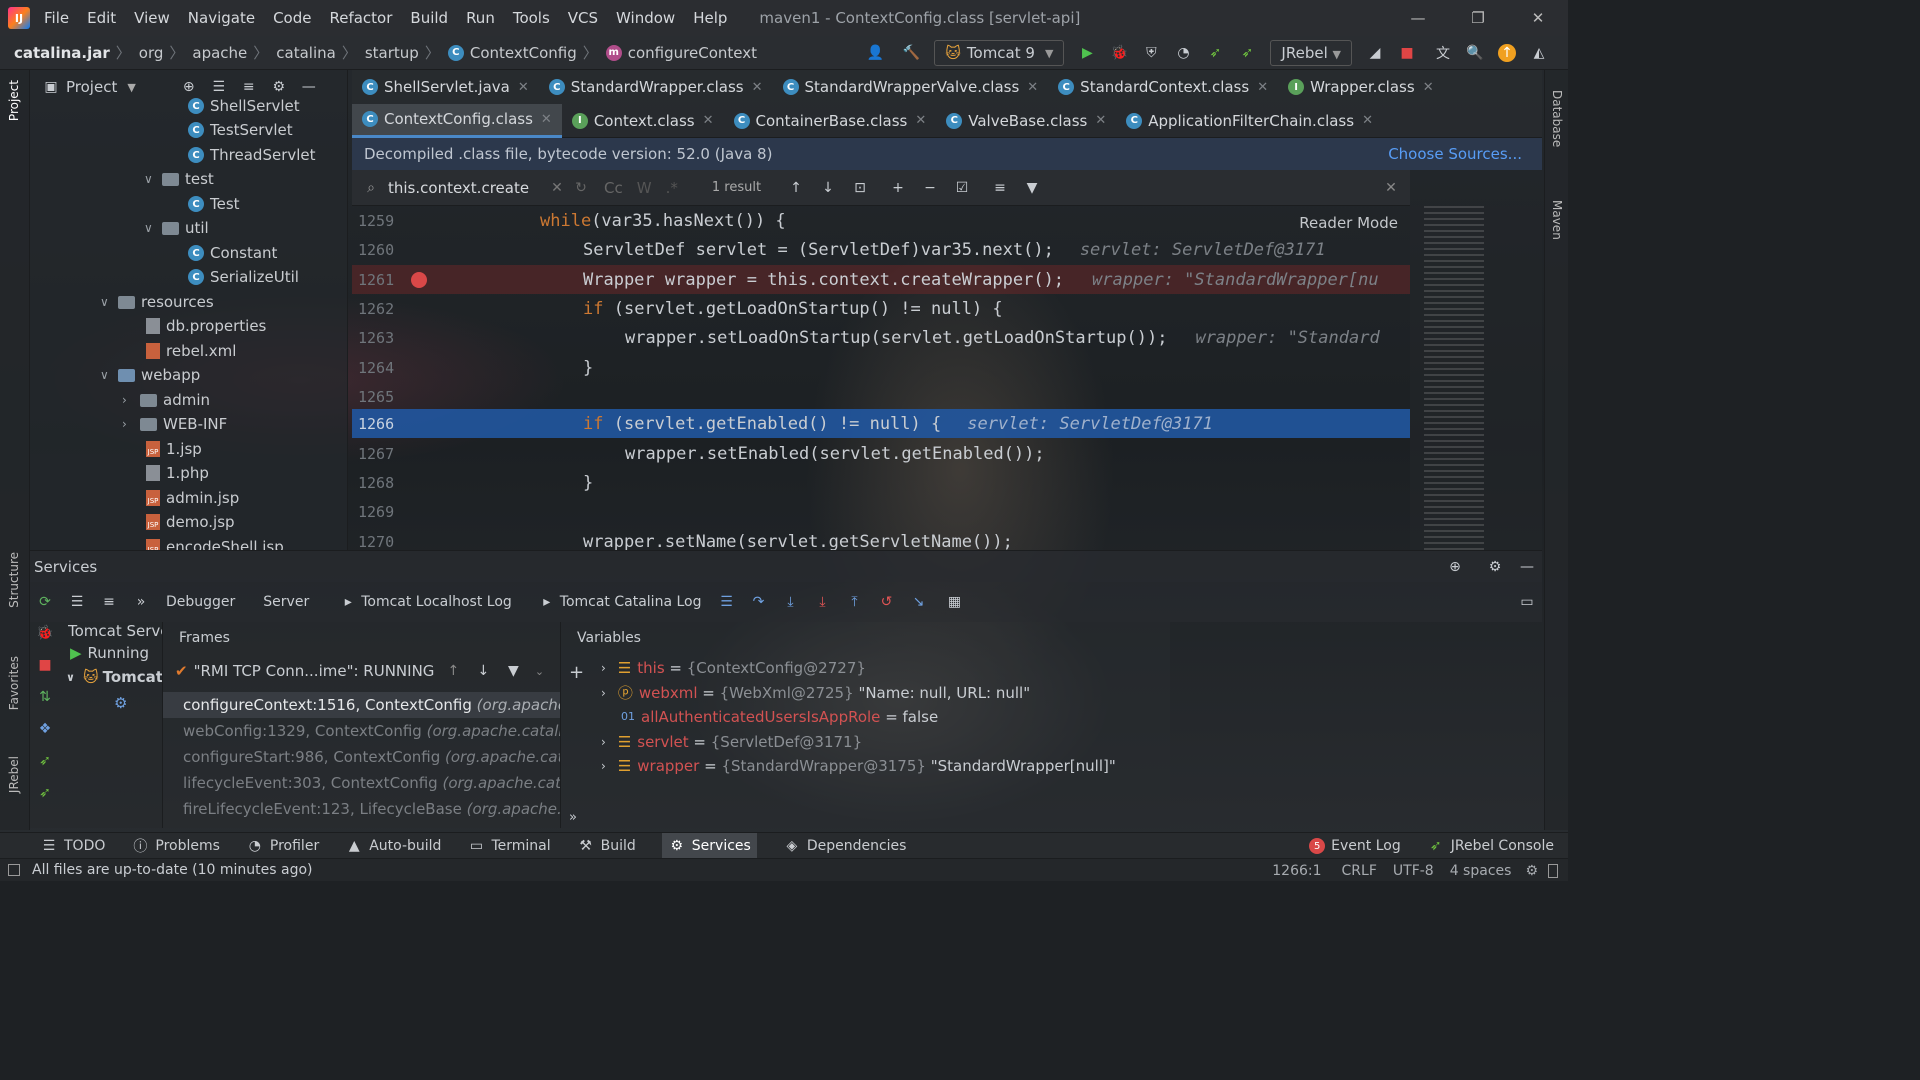  Describe the element at coordinates (191, 351) in the screenshot. I see `tree-item-rebel-xml: rebel.xml` at that location.